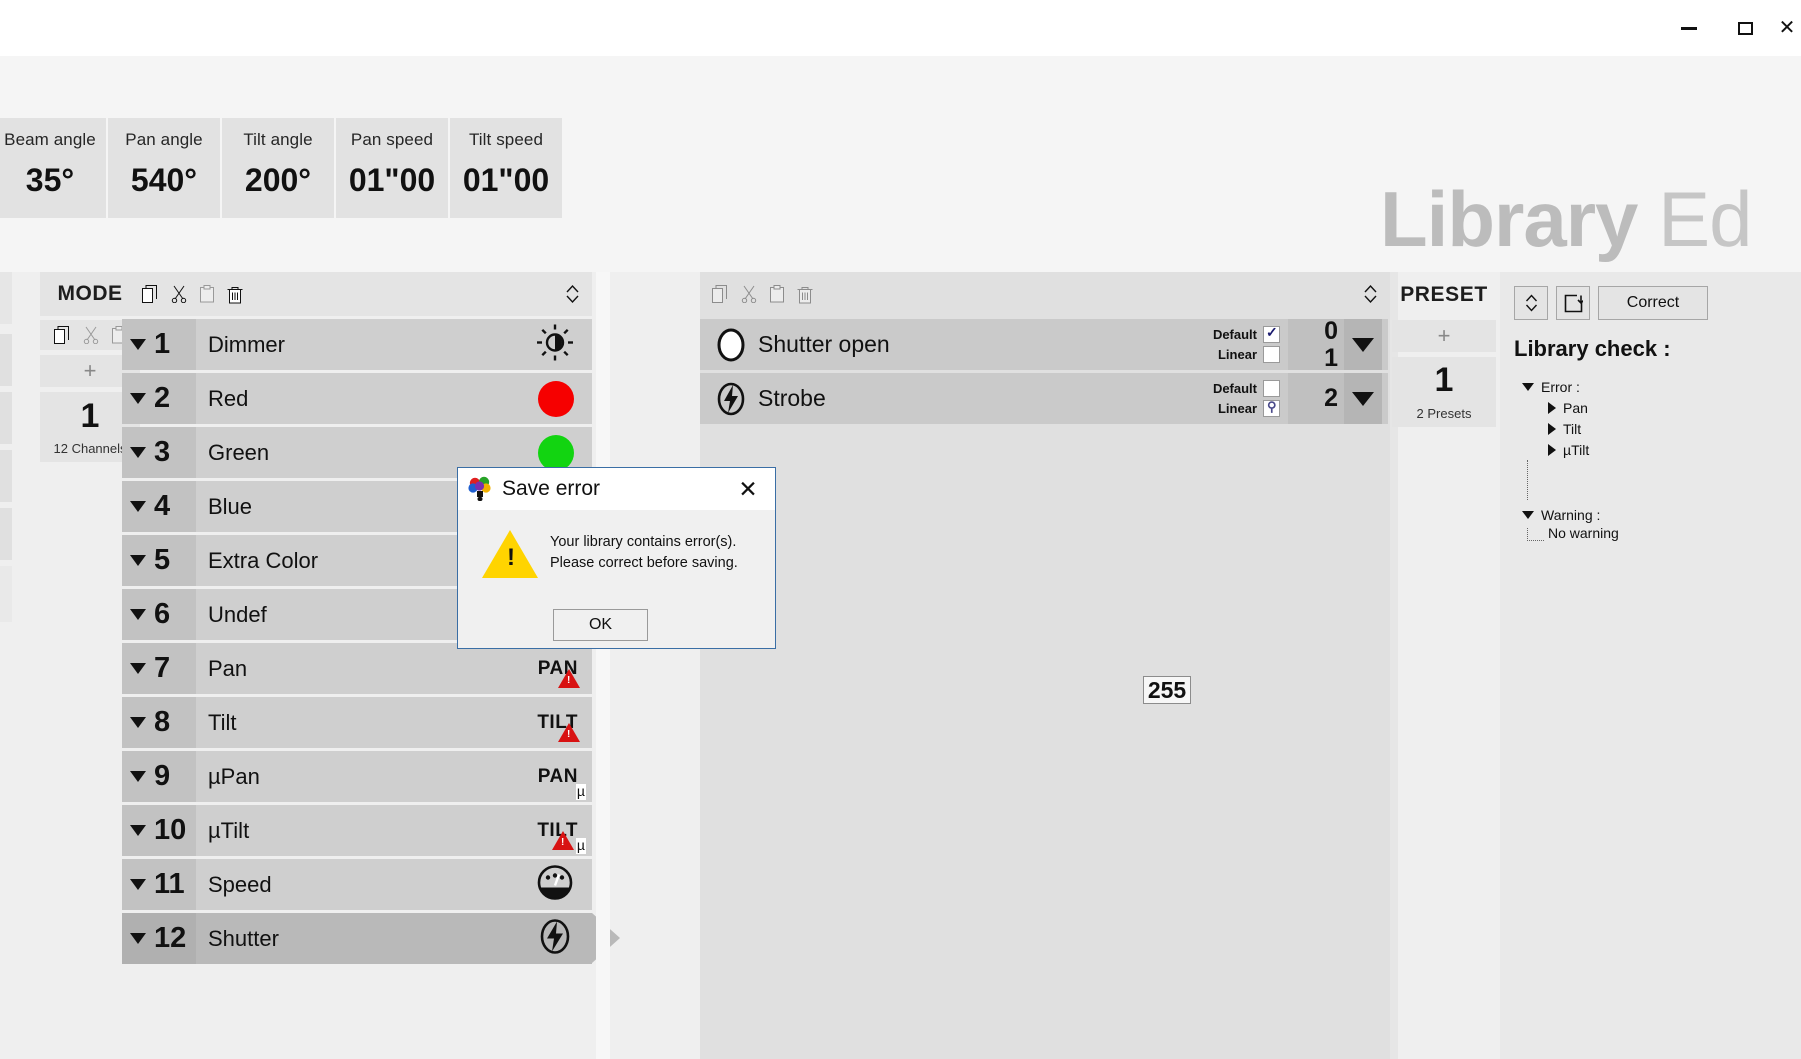 This screenshot has width=1801, height=1059. Describe the element at coordinates (510, 554) in the screenshot. I see `warning-triangle-icon: !` at that location.